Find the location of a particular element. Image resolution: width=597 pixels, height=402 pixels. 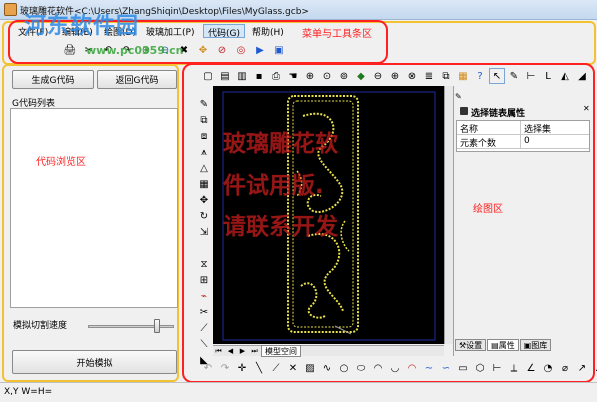

zoom-window-icon: ⊕ is located at coordinates (310, 76).